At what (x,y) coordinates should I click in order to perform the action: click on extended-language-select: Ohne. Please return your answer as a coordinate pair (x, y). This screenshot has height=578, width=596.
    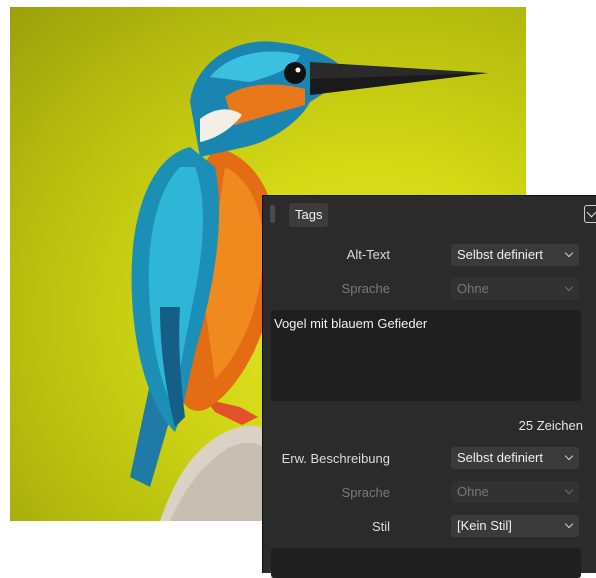
    Looking at the image, I should click on (515, 492).